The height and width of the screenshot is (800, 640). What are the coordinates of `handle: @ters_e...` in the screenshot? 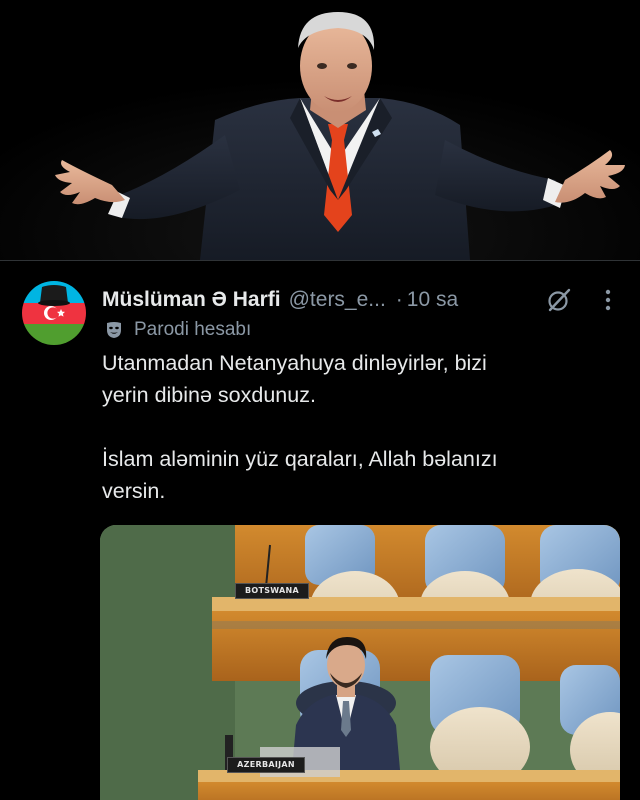 It's located at (337, 300).